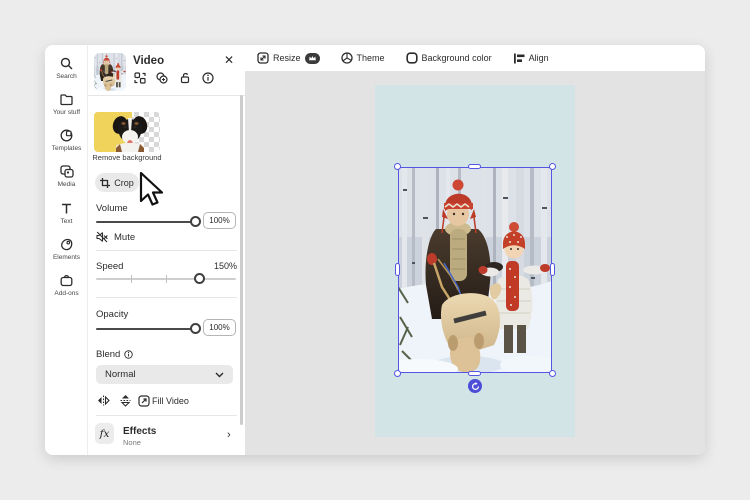 The height and width of the screenshot is (500, 750). Describe the element at coordinates (397, 166) in the screenshot. I see `selection-handle-top-left` at that location.